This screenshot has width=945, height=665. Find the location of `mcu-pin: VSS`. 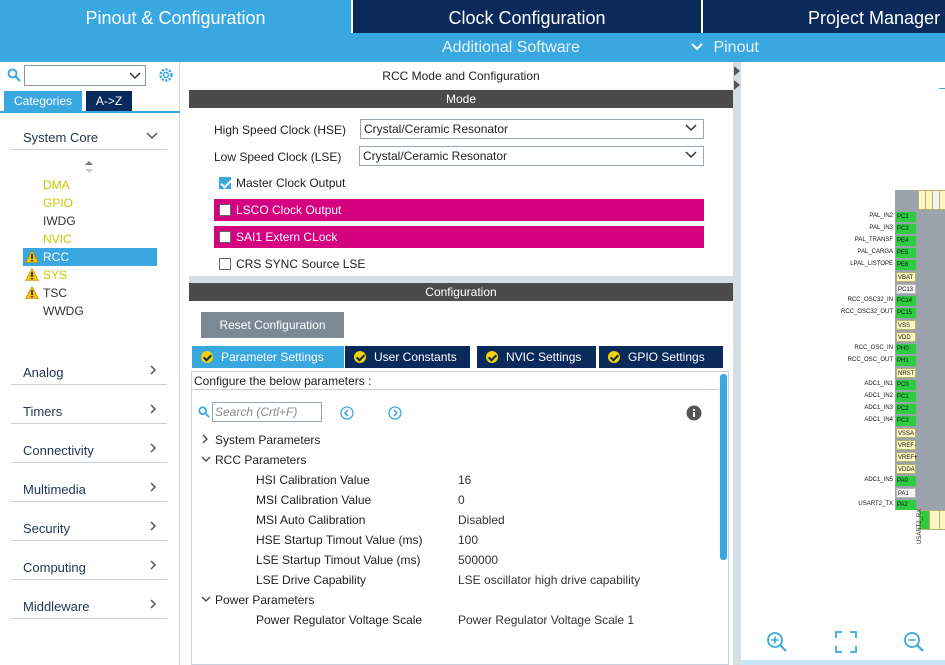

mcu-pin: VSS is located at coordinates (906, 325).